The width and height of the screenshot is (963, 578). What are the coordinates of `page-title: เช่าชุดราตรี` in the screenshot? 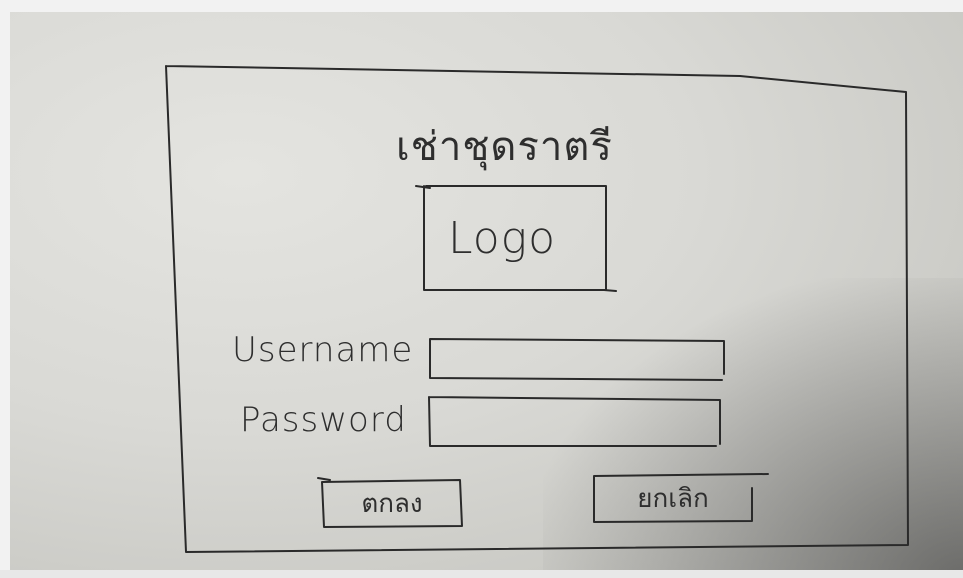 It's located at (504, 147).